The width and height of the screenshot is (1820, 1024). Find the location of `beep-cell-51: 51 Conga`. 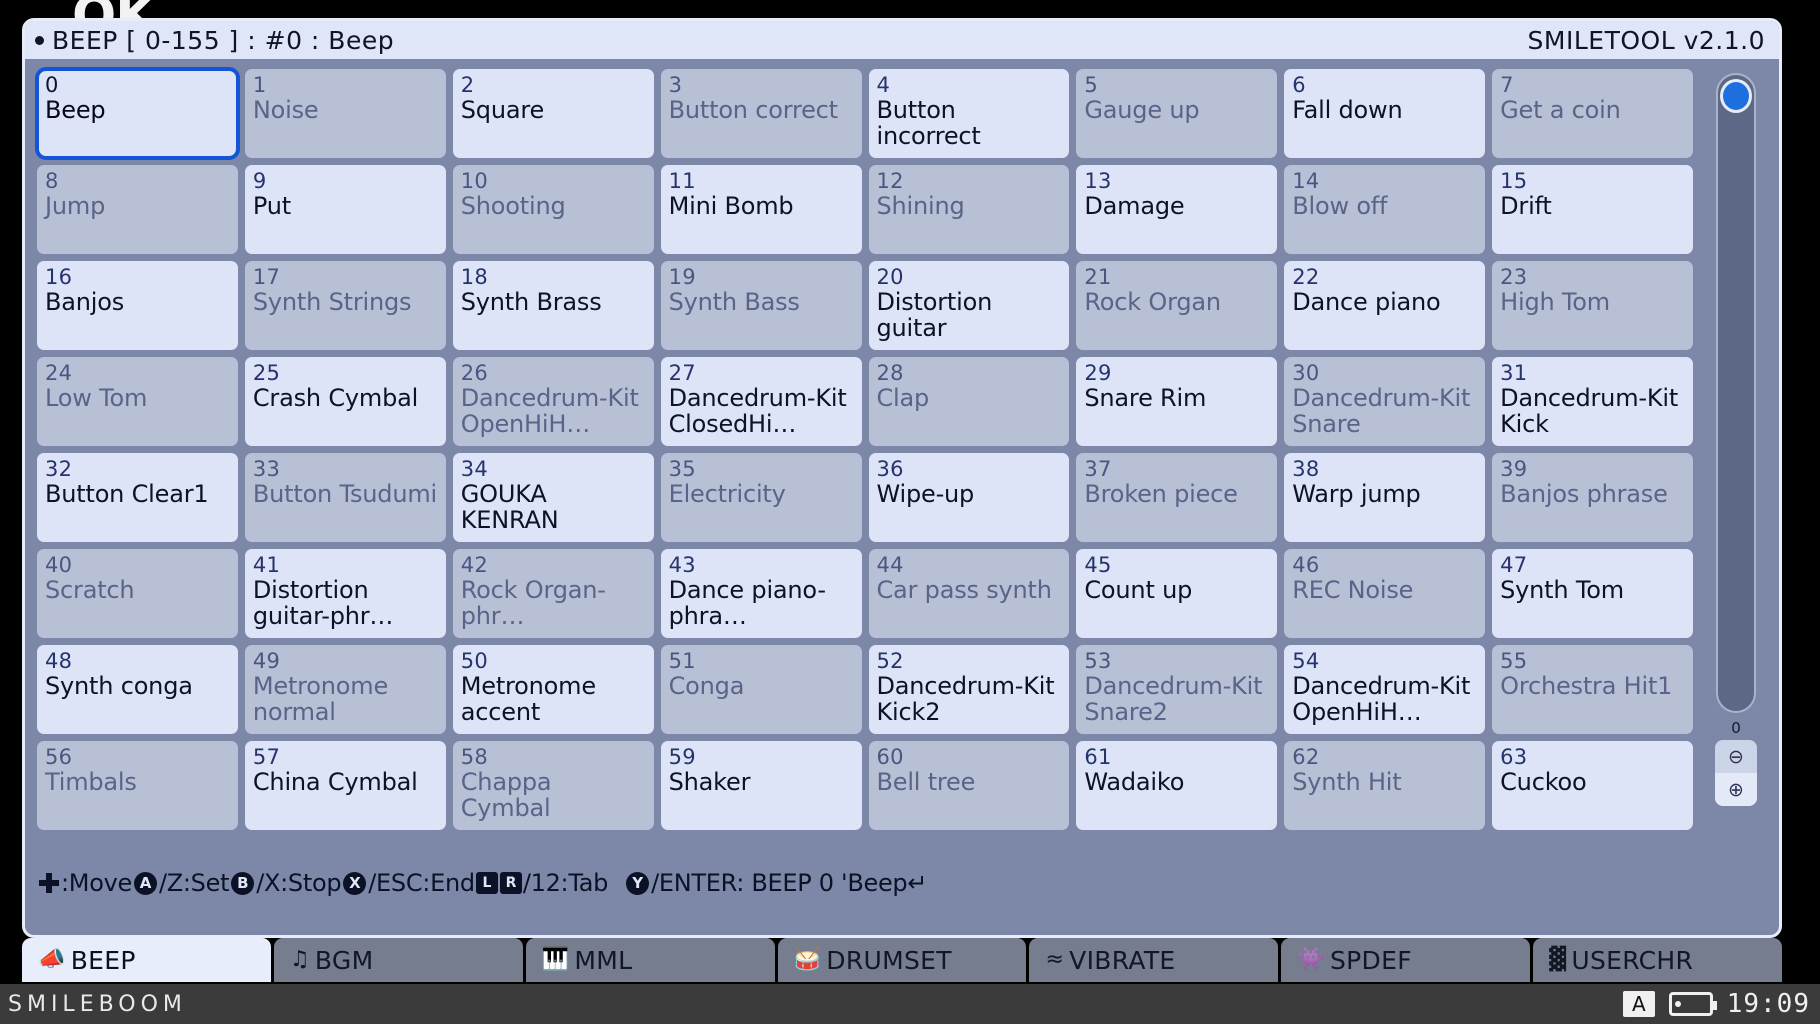

beep-cell-51: 51 Conga is located at coordinates (761, 689).